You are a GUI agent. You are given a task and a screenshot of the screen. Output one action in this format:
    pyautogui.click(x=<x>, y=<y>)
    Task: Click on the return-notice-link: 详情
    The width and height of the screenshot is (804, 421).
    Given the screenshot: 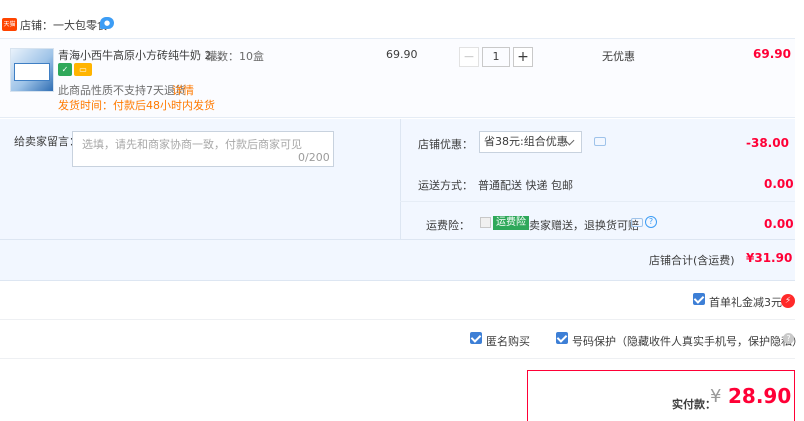 What is the action you would take?
    pyautogui.click(x=183, y=90)
    